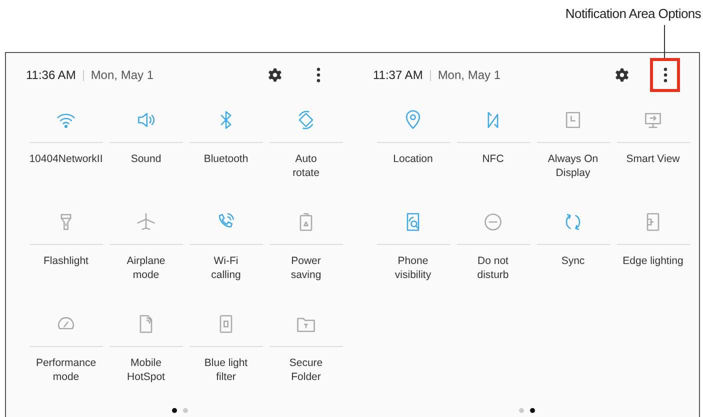 Image resolution: width=703 pixels, height=417 pixels. Describe the element at coordinates (146, 160) in the screenshot. I see `tile-label: Sound` at that location.